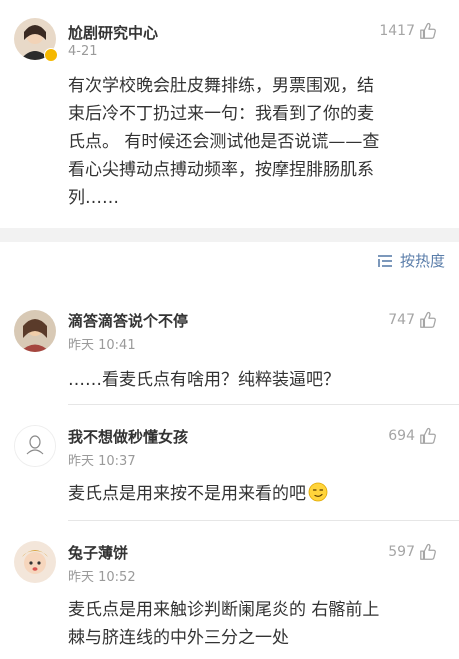 The image size is (459, 659). What do you see at coordinates (113, 32) in the screenshot?
I see `post-username: 尬剧研究中心` at bounding box center [113, 32].